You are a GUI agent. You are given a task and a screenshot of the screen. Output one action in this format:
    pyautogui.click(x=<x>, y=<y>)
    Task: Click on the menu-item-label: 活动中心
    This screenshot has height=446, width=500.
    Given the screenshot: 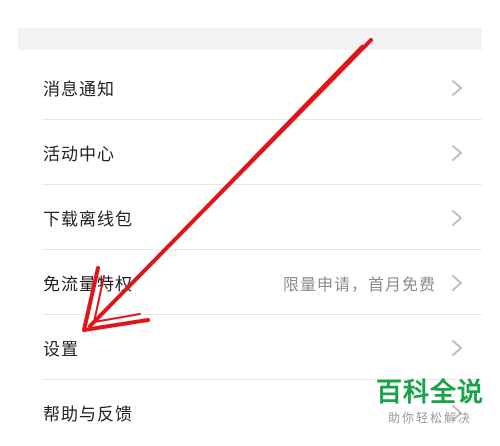 What is the action you would take?
    pyautogui.click(x=79, y=155)
    